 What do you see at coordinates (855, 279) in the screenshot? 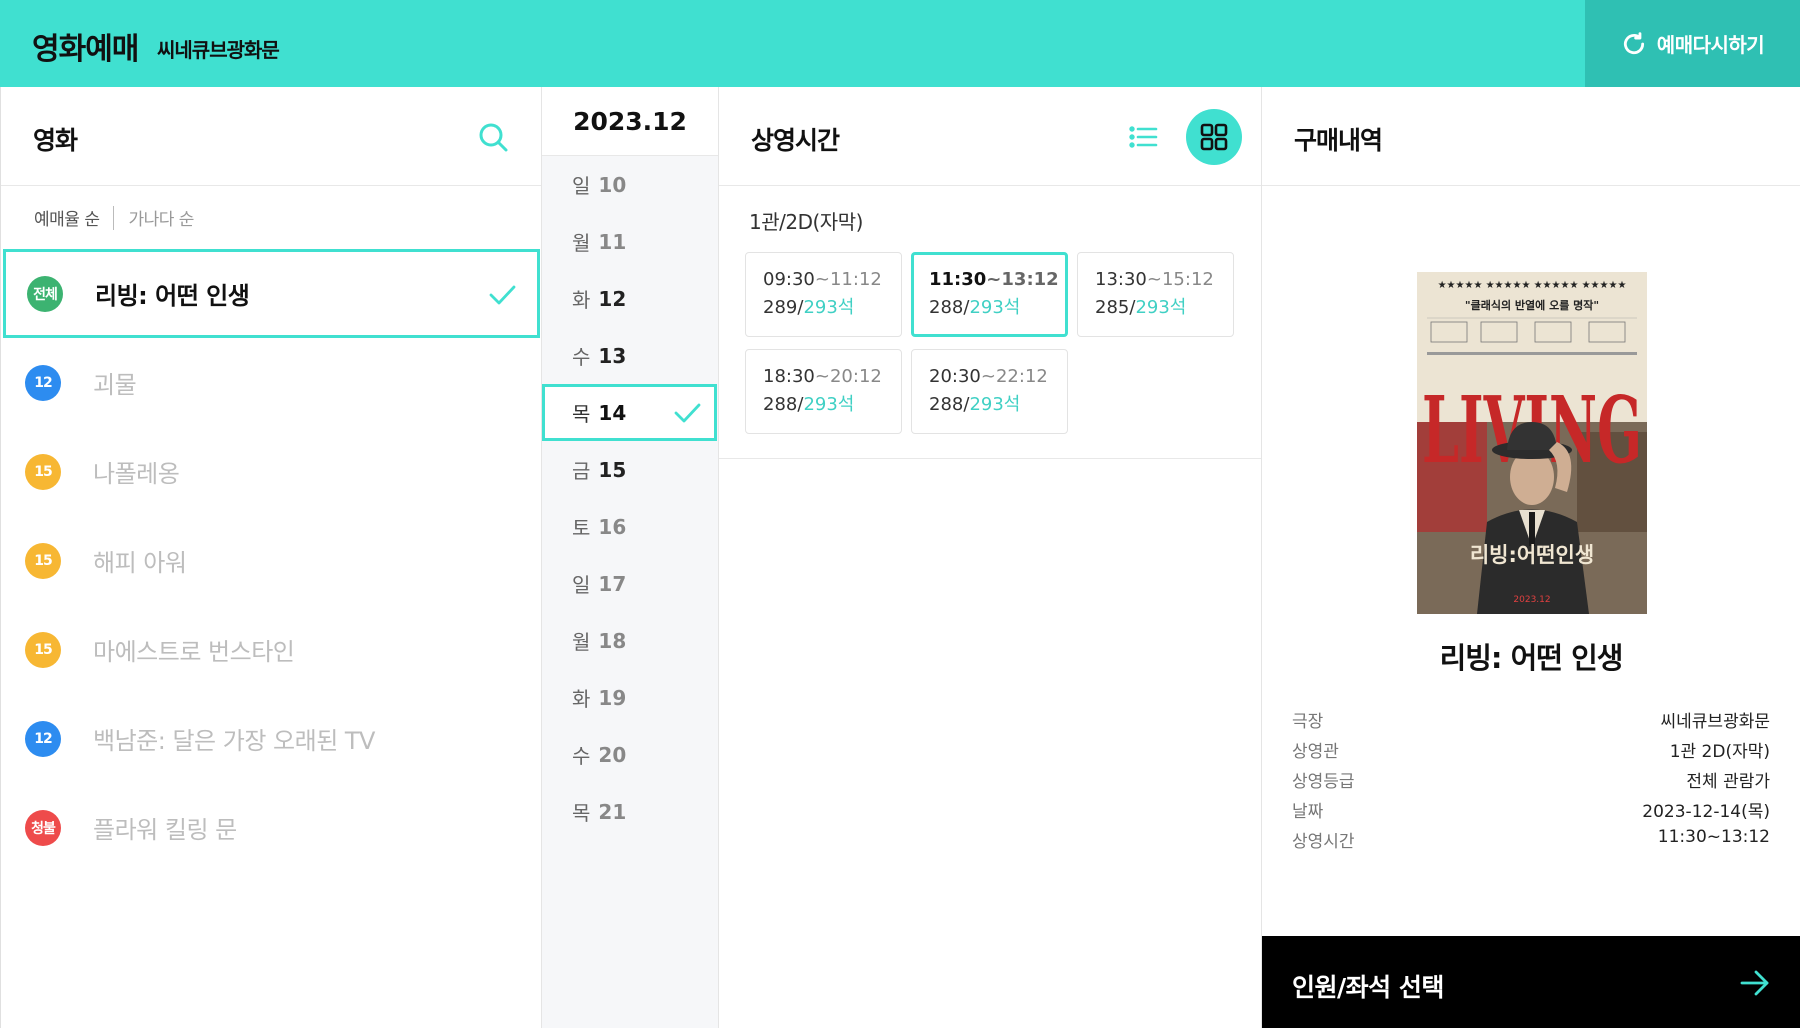
I see `showtime-end: 11:12` at bounding box center [855, 279].